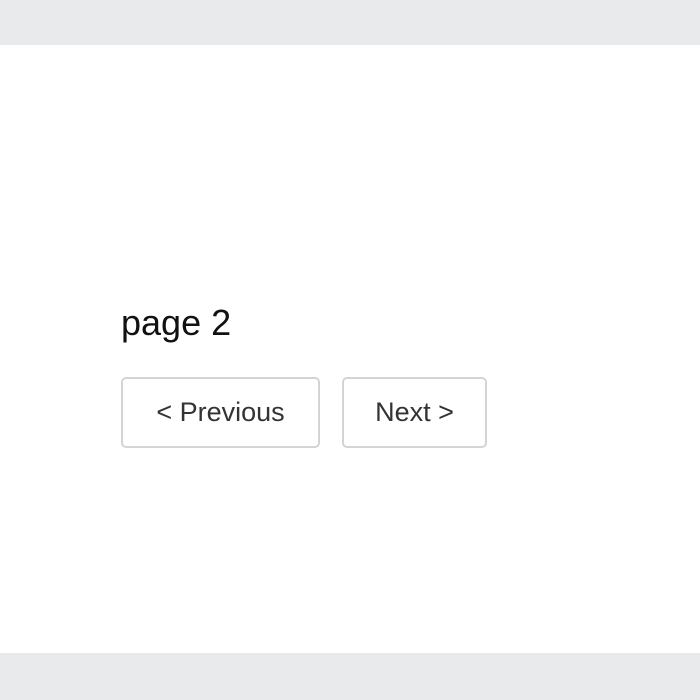 This screenshot has width=700, height=700. What do you see at coordinates (414, 412) in the screenshot?
I see `next-button: Next >` at bounding box center [414, 412].